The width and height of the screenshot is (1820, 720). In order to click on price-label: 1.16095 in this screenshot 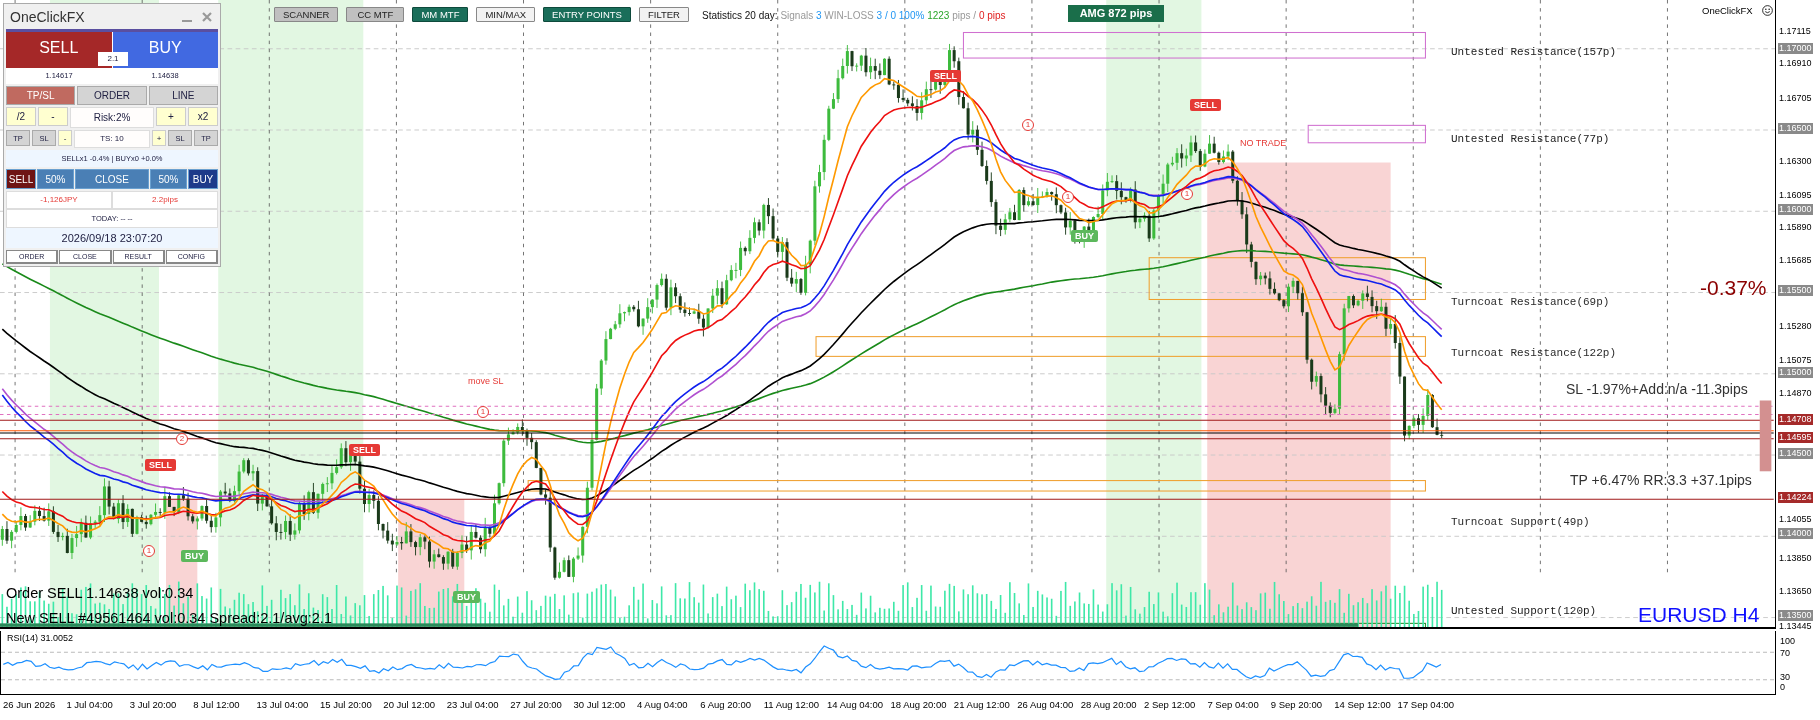, I will do `click(1795, 195)`.